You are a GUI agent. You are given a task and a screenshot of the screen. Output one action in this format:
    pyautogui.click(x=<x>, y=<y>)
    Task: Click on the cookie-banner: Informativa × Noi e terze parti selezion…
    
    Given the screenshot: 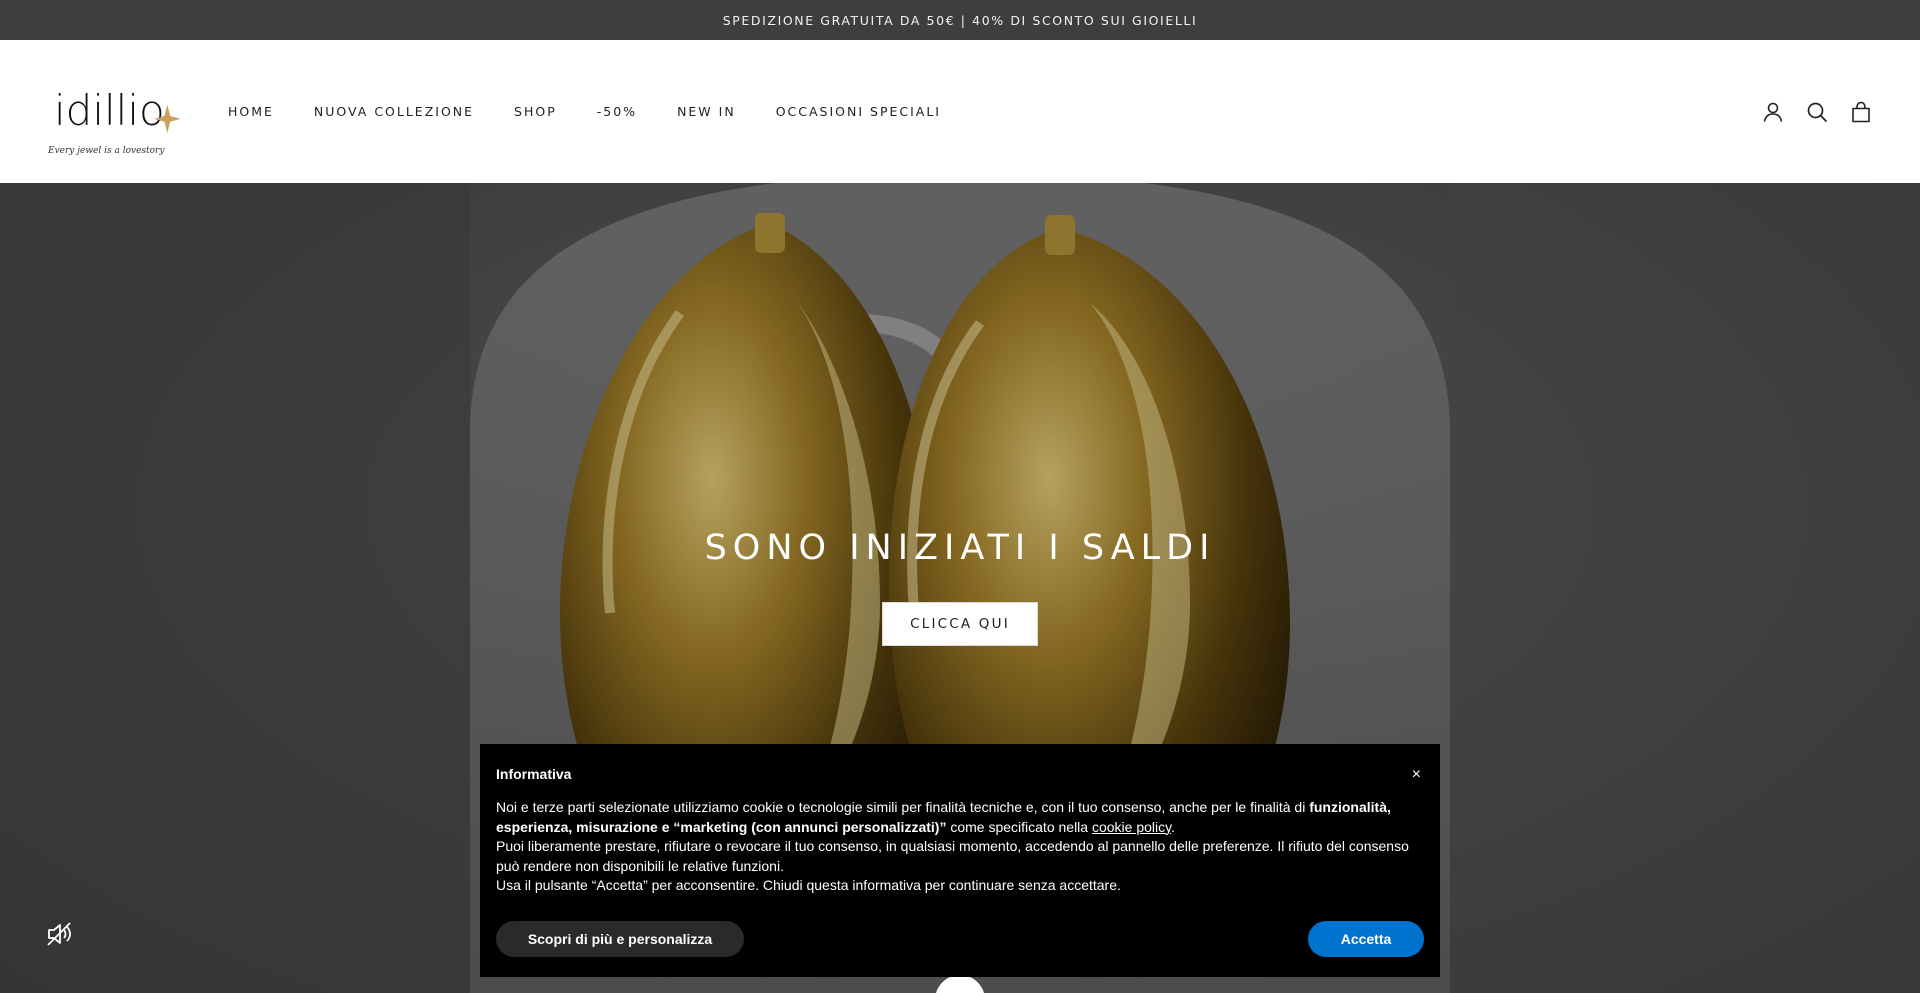 What is the action you would take?
    pyautogui.click(x=960, y=860)
    